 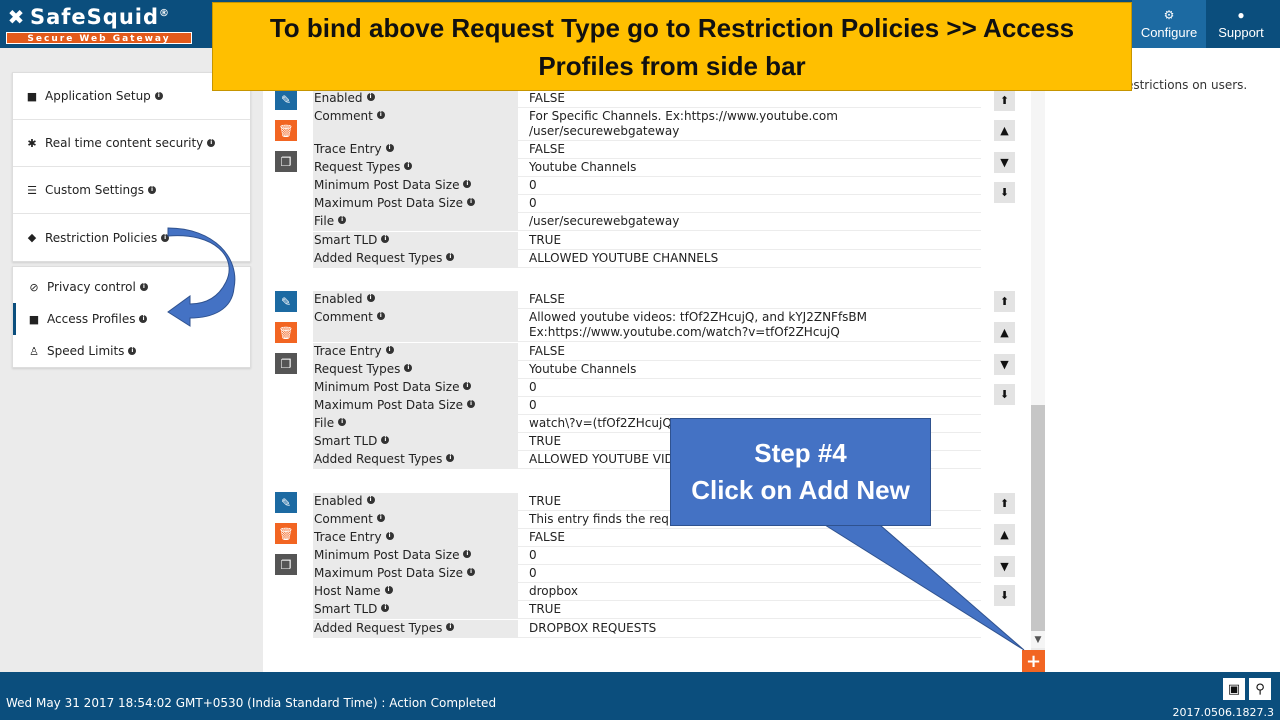 I want to click on curved-arrow-annotation, so click(x=201, y=277).